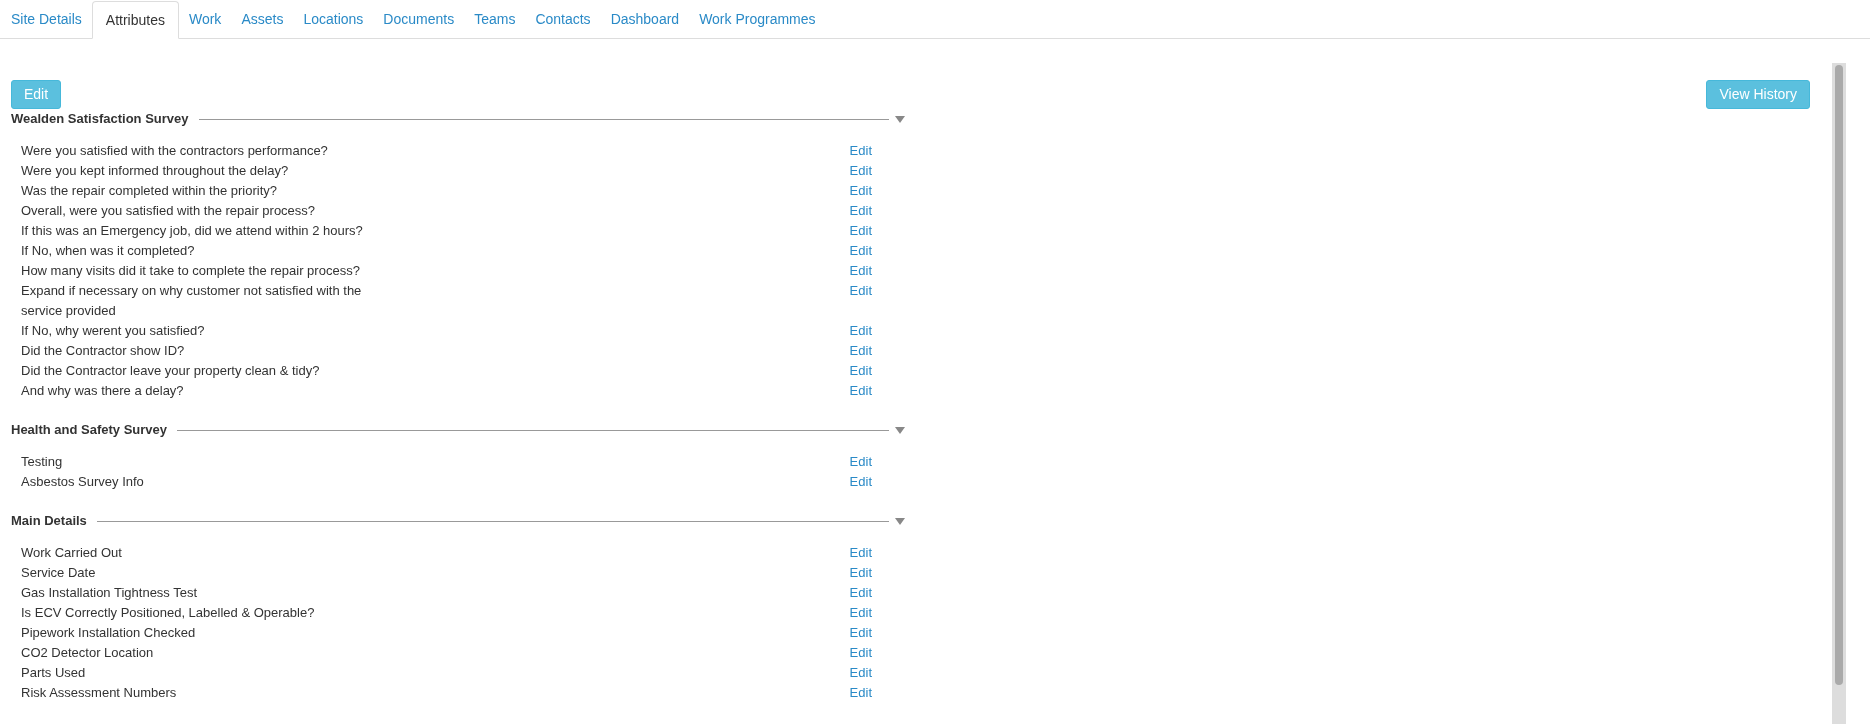 This screenshot has height=724, width=1870. What do you see at coordinates (192, 231) in the screenshot?
I see `attribute-label: If this was an Emergency job, did we attend within 2 hours?` at bounding box center [192, 231].